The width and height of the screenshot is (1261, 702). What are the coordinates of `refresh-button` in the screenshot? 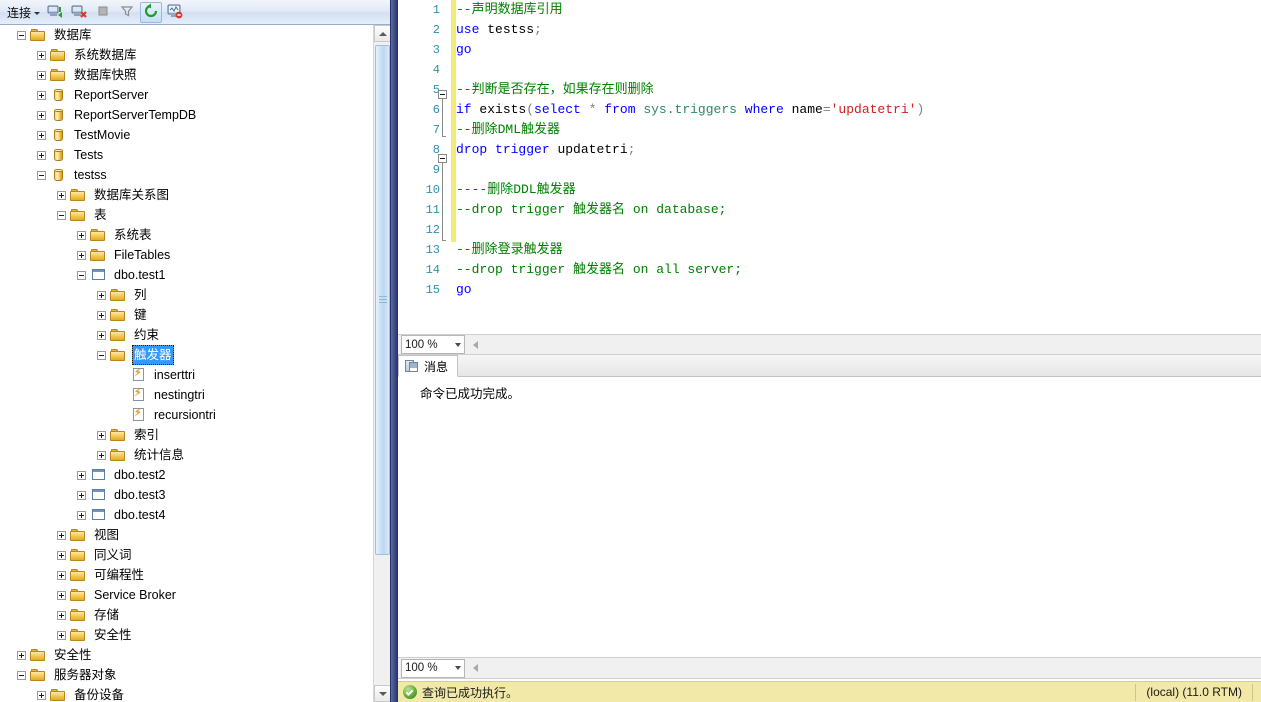 It's located at (151, 12).